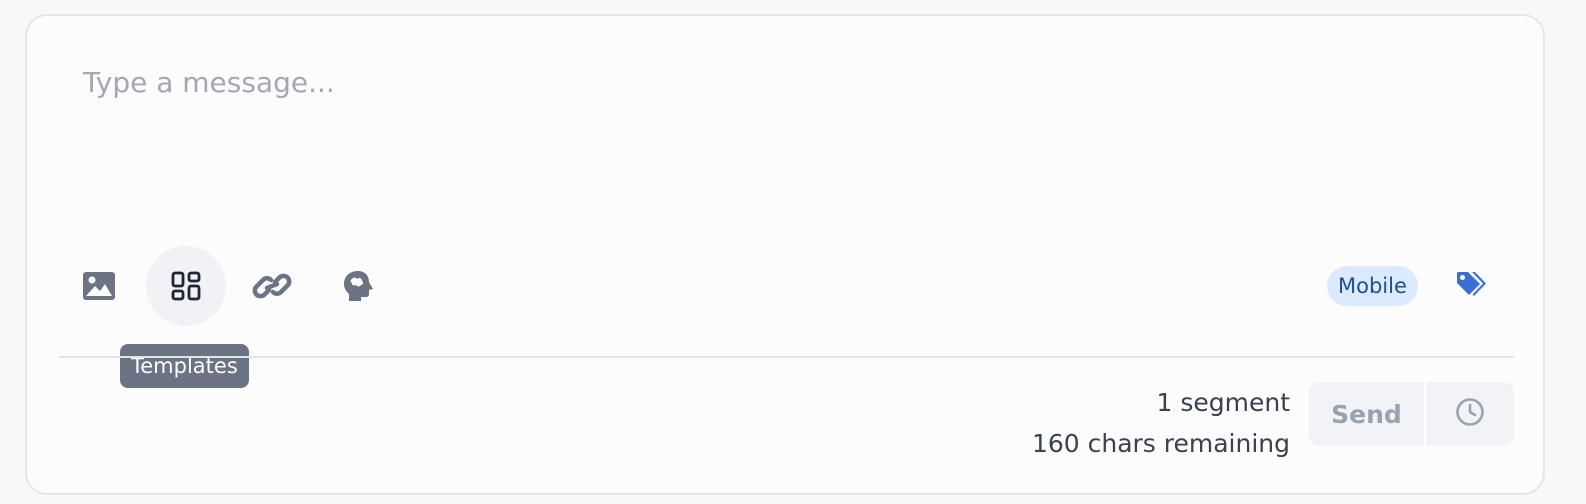 This screenshot has height=504, width=1586. I want to click on channel-badge: Mobile, so click(1372, 286).